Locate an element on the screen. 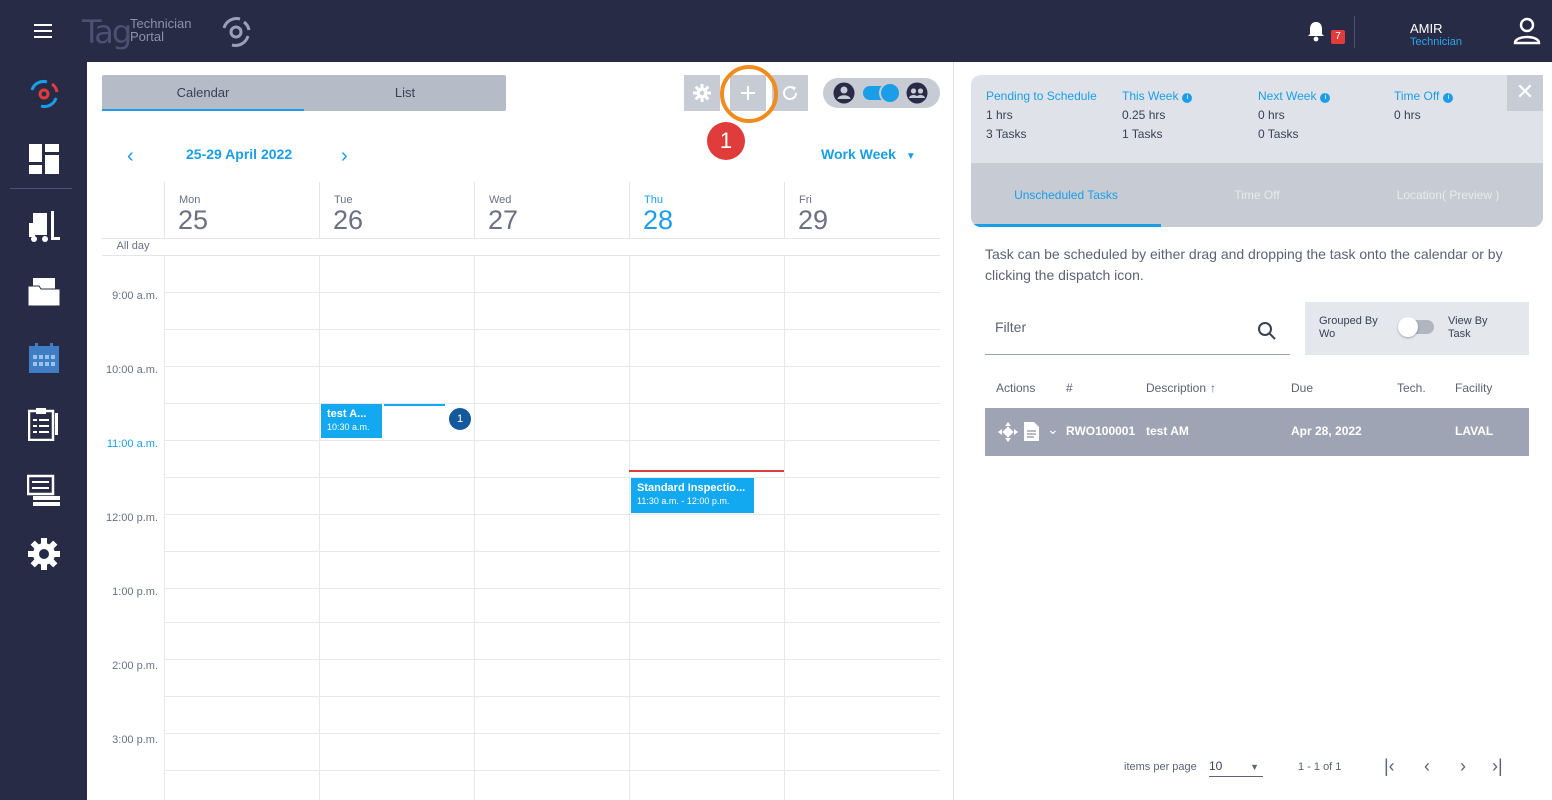 The width and height of the screenshot is (1552, 800). sidebar-item-settings is located at coordinates (43, 554).